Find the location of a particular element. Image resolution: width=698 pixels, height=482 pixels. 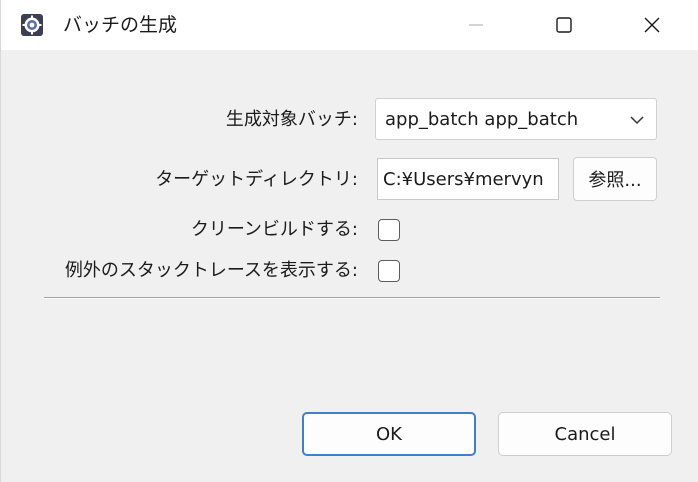

show-stacktrace-label: 例外のスタックトレースを表示する: is located at coordinates (211, 270).